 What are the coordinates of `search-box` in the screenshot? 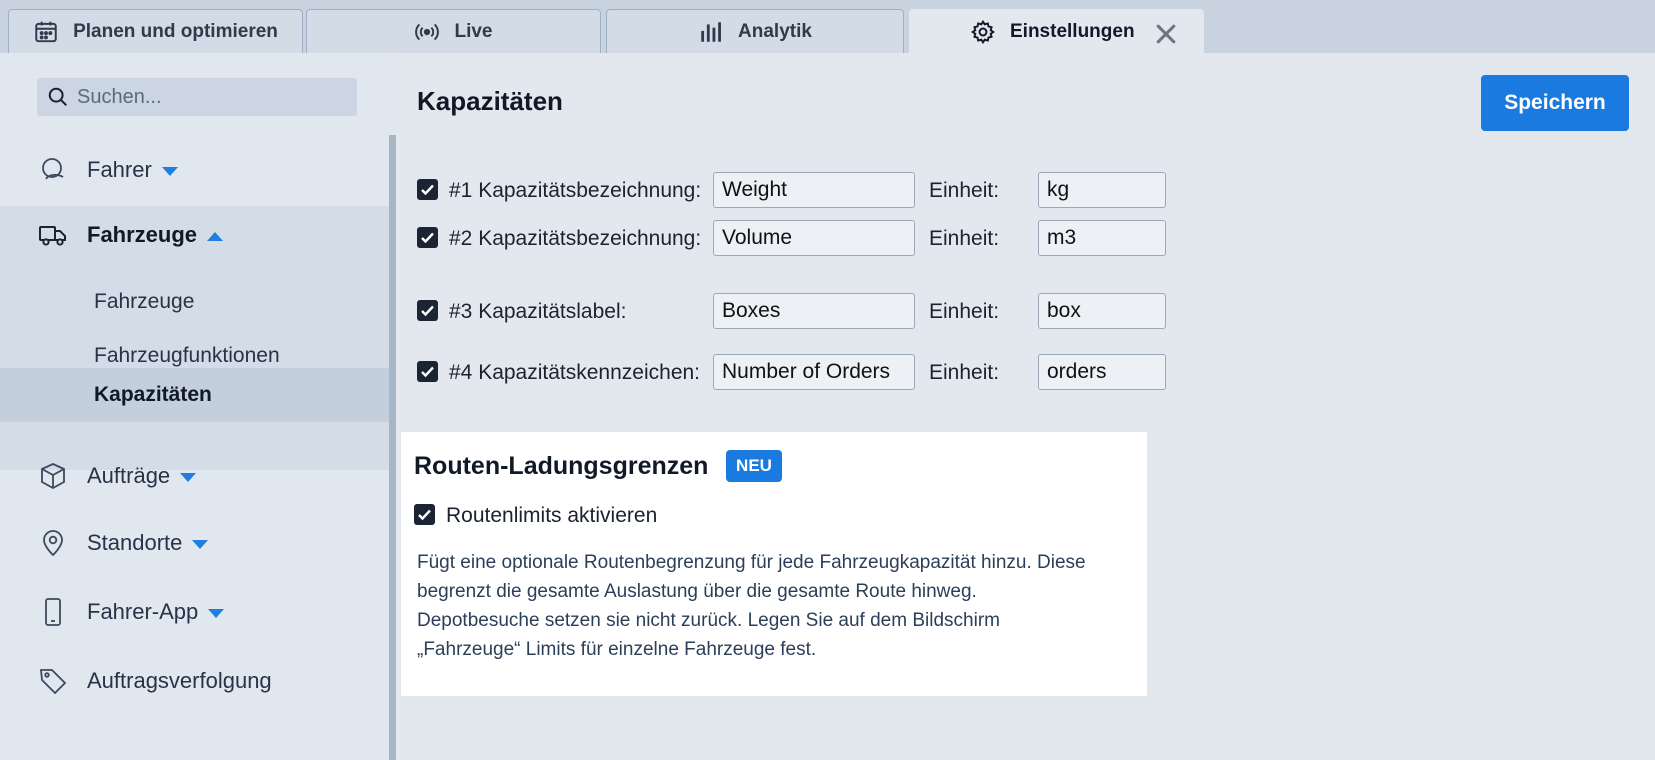 It's located at (197, 97).